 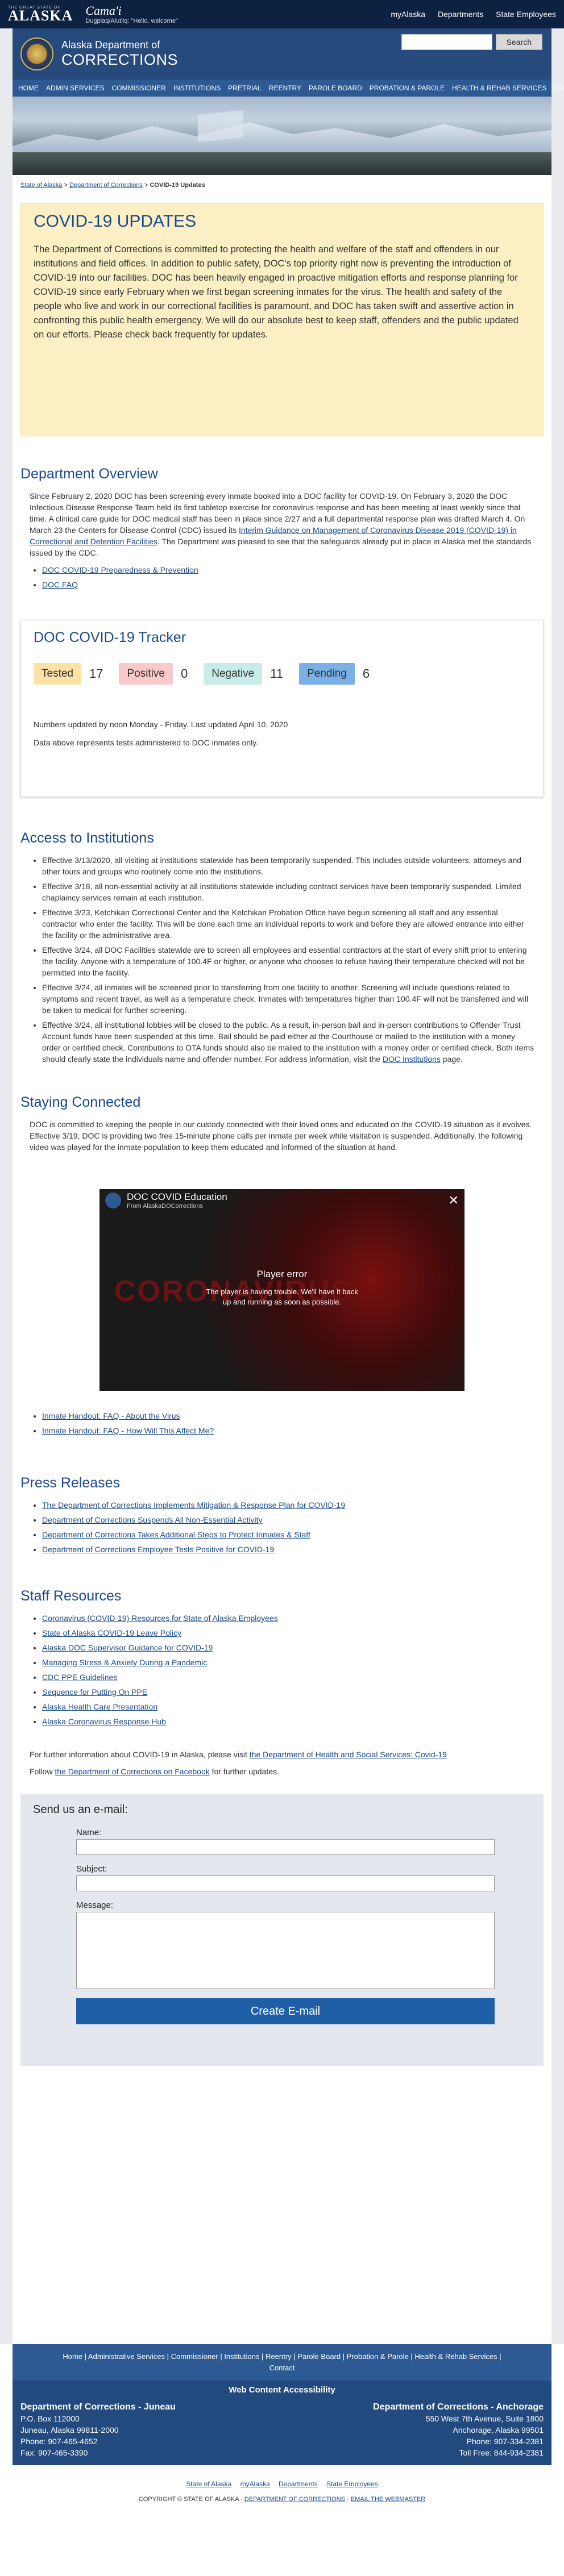 I want to click on copyright-doc-link: DEPARTMENT OF CORRECTIONS, so click(x=294, y=2499).